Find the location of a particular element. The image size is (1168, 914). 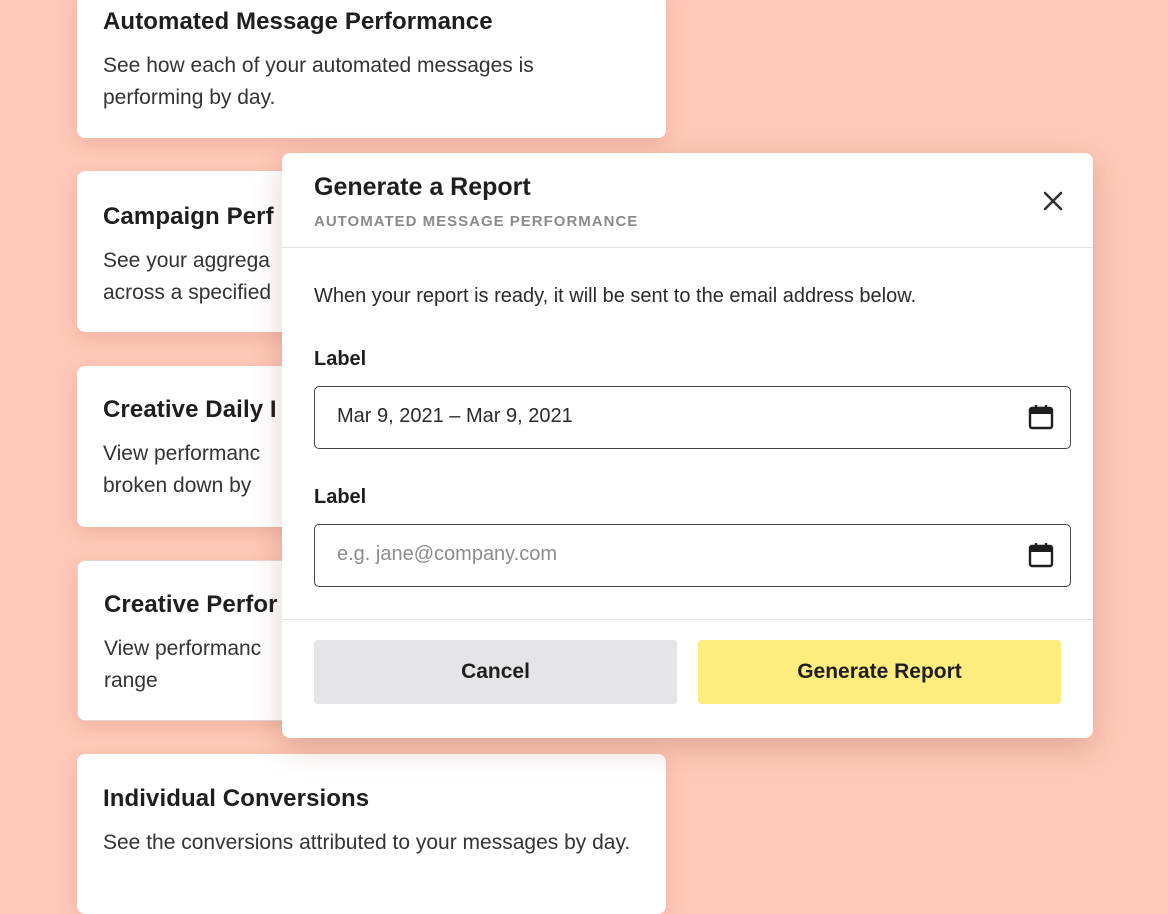

dialog-subtitle: AUTOMATED MESSAGE PERFORMANCE is located at coordinates (476, 221).